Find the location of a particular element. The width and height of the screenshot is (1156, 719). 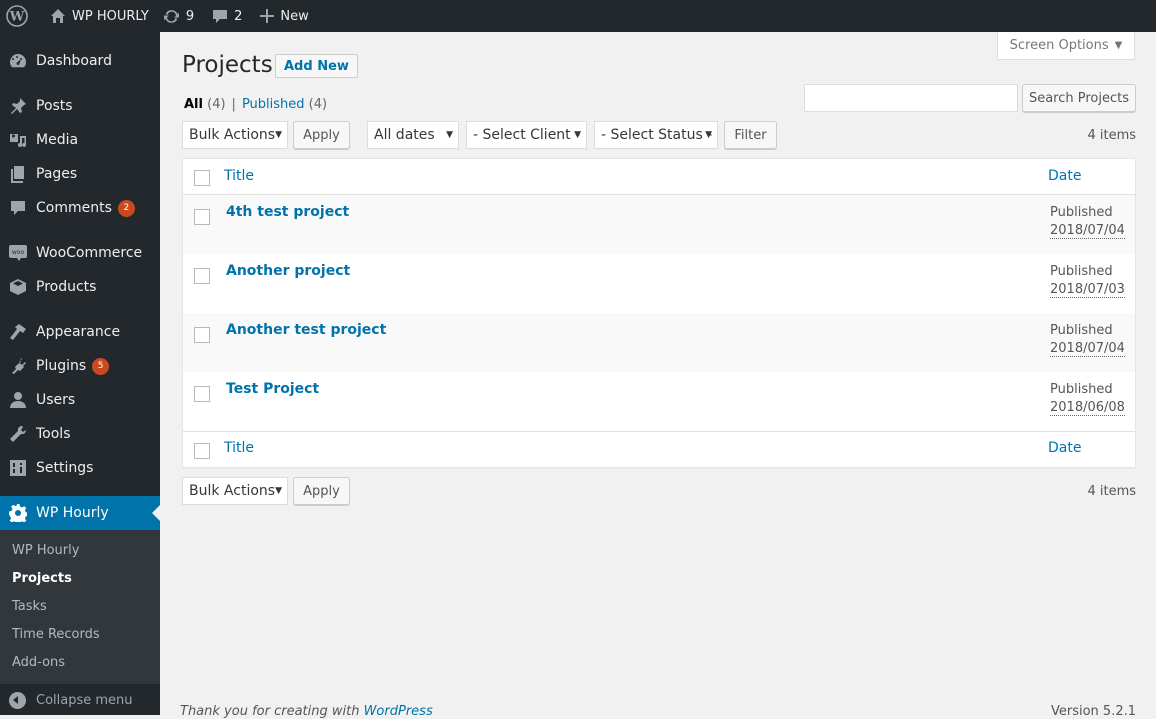

sidebar-item-users: Users is located at coordinates (80, 400).